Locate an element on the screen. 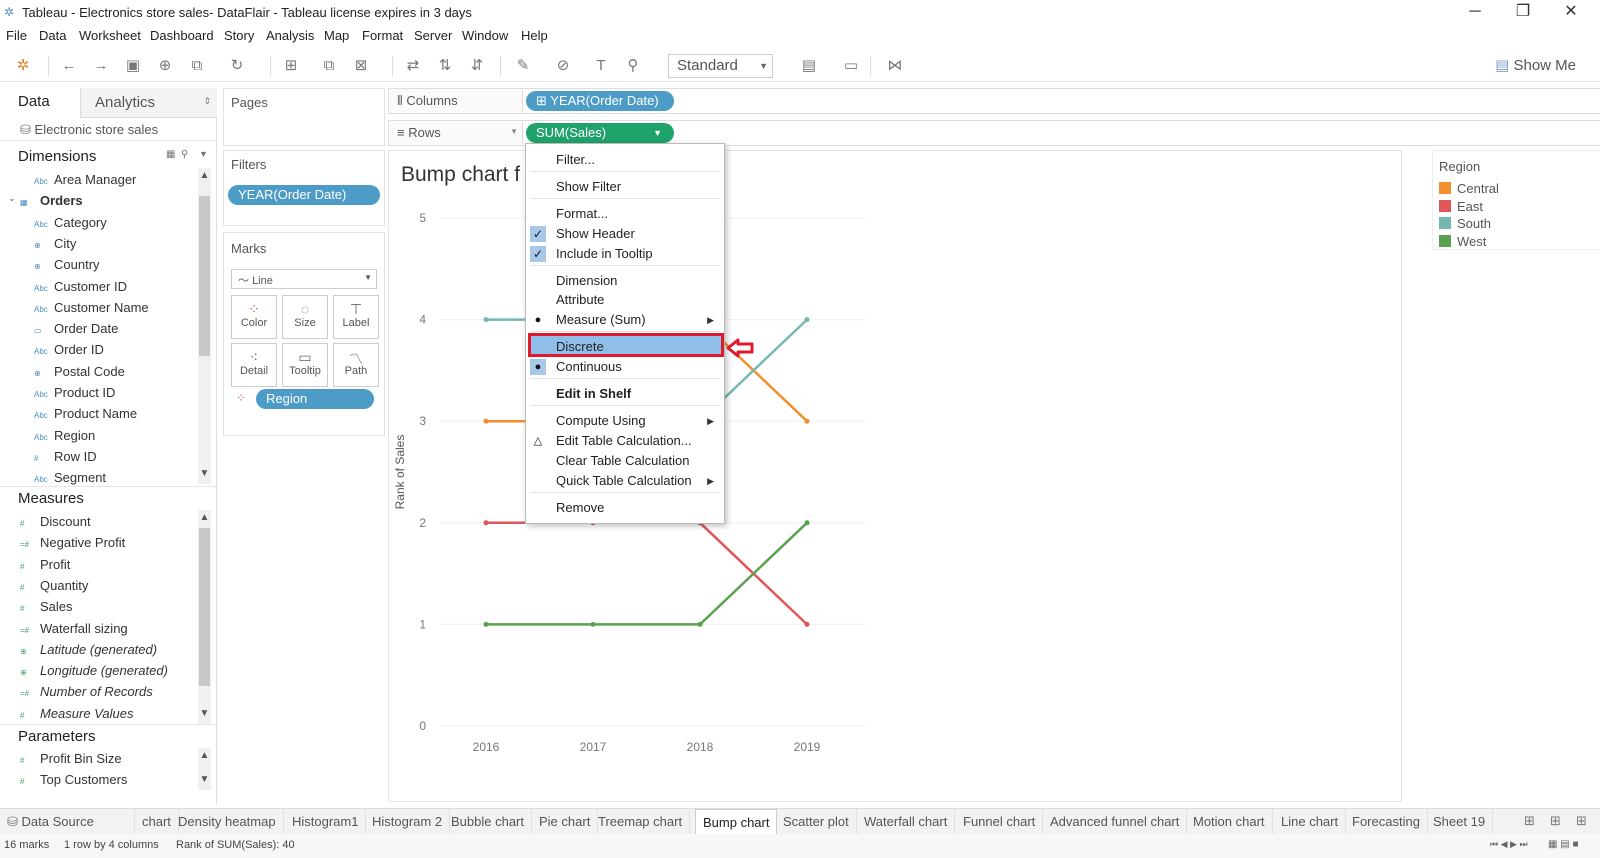 Image resolution: width=1600 pixels, height=858 pixels. menu-item-discrete: Discrete is located at coordinates (625, 347).